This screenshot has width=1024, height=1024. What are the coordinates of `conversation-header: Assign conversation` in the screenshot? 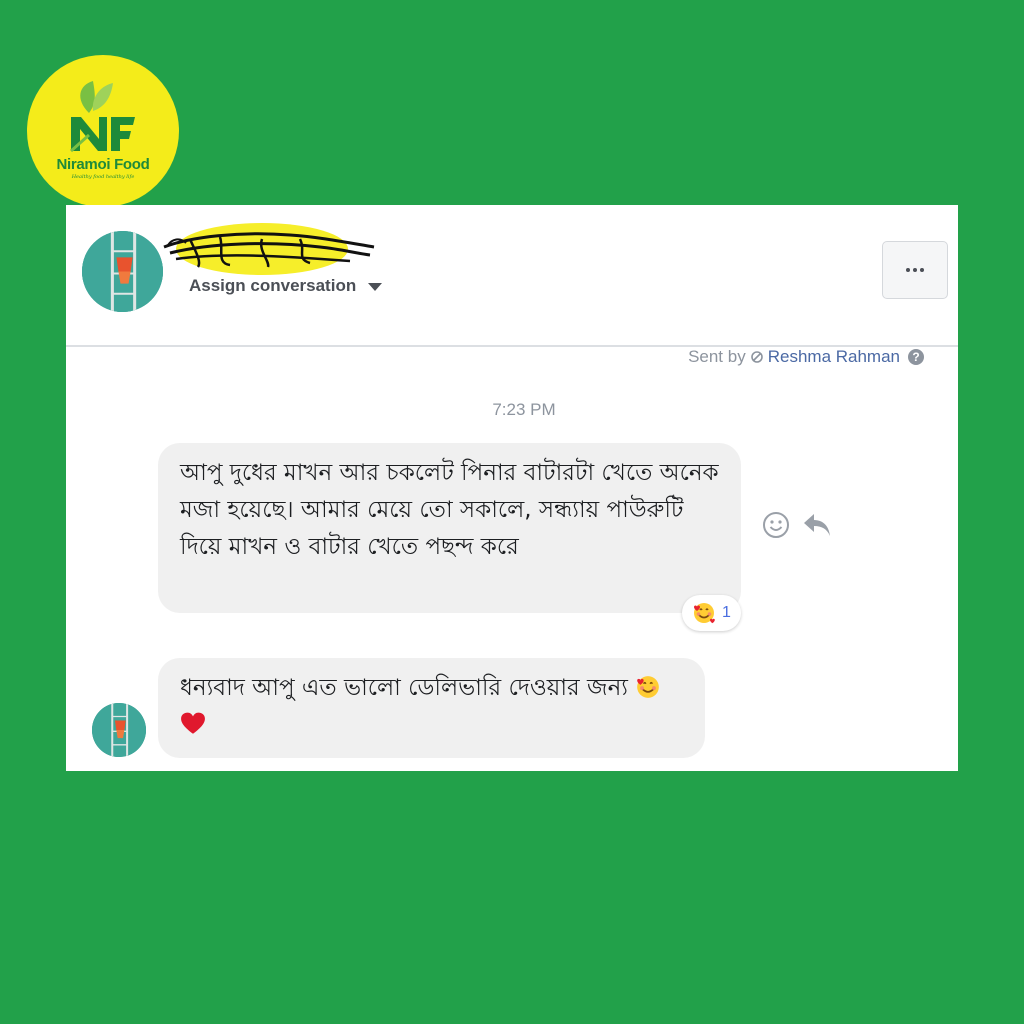 It's located at (512, 275).